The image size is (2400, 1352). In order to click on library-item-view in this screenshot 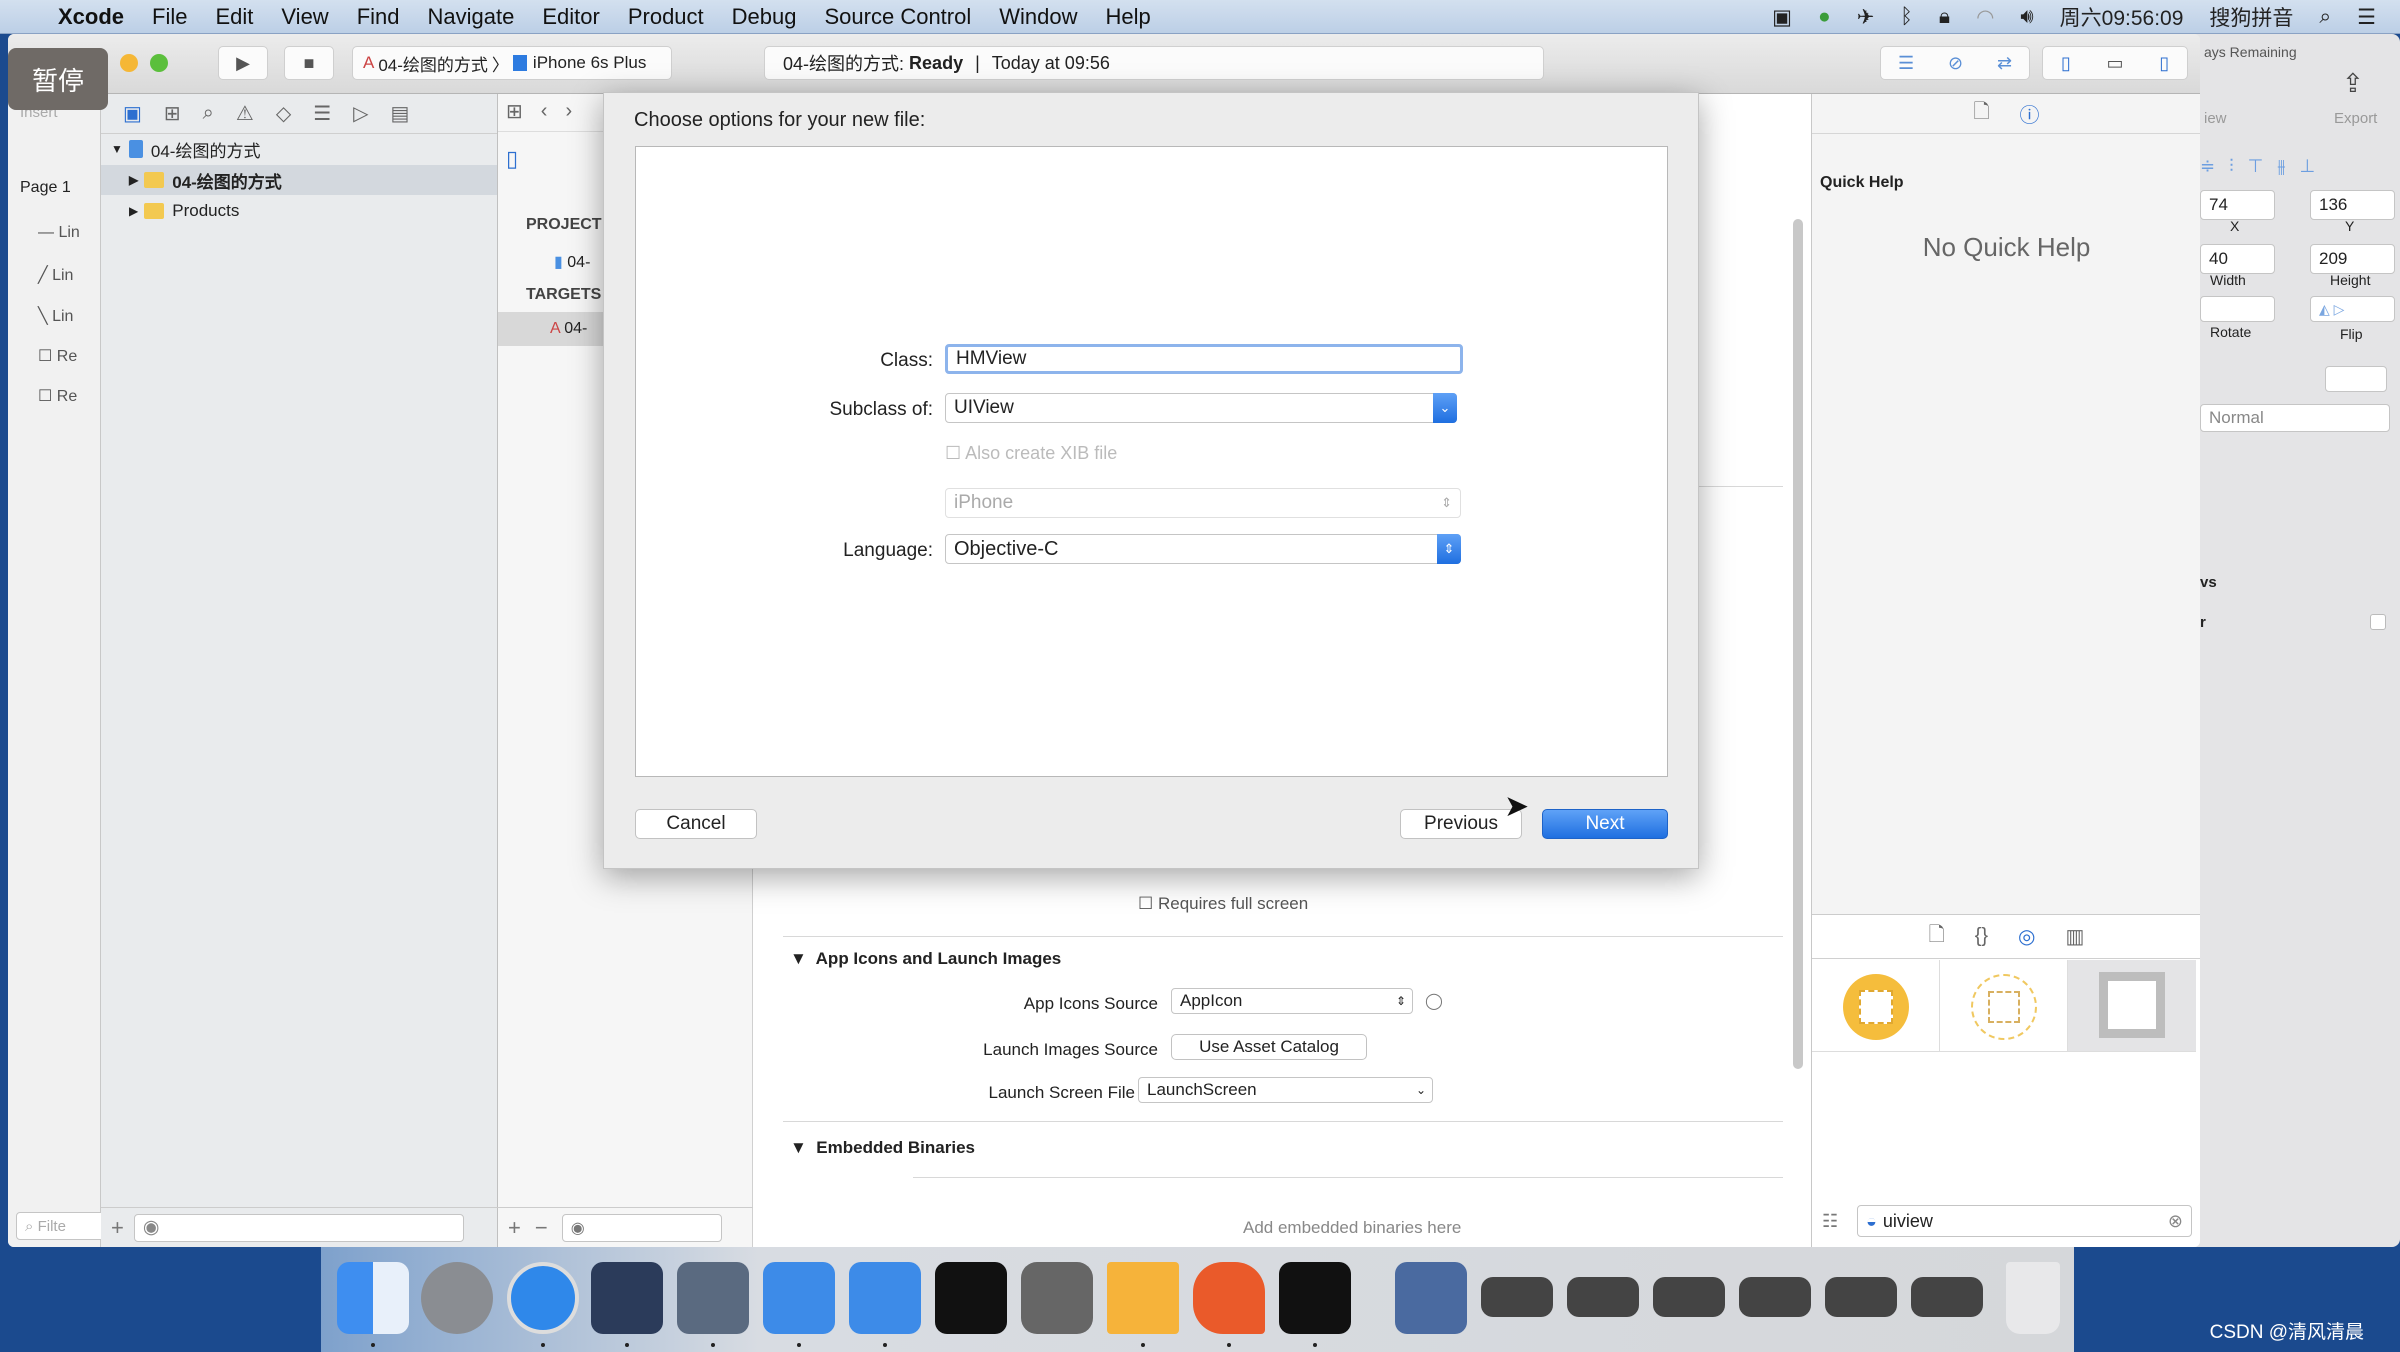, I will do `click(1876, 1006)`.